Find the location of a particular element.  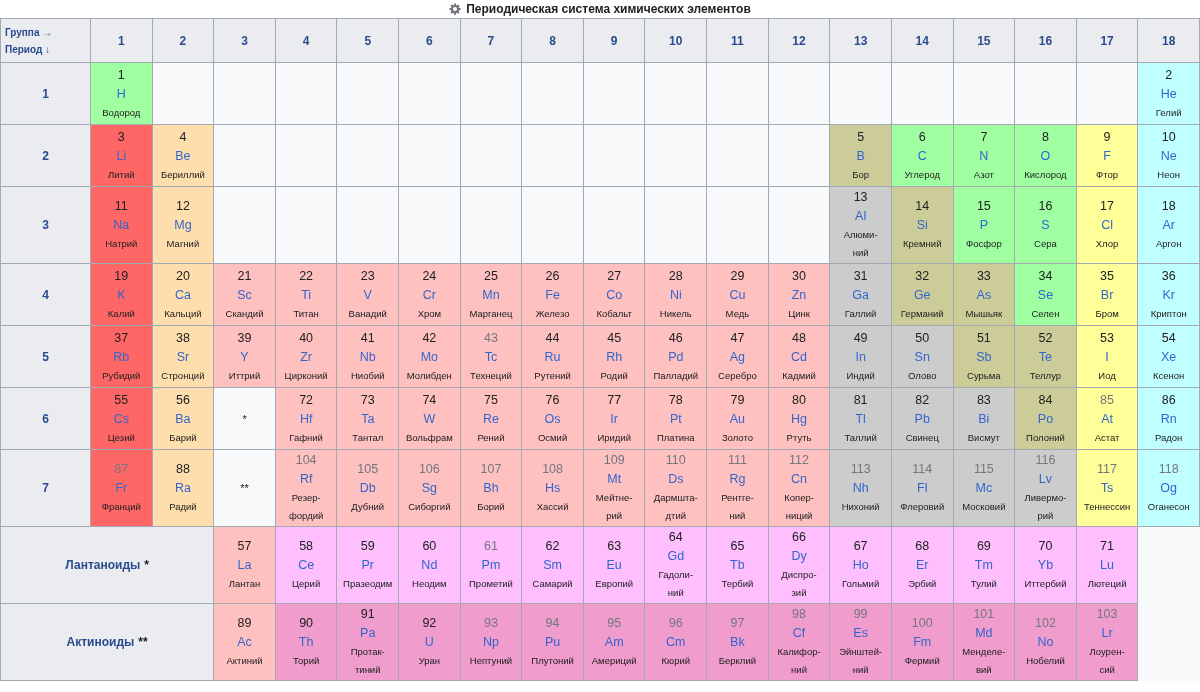

group-header: 14 is located at coordinates (922, 41).